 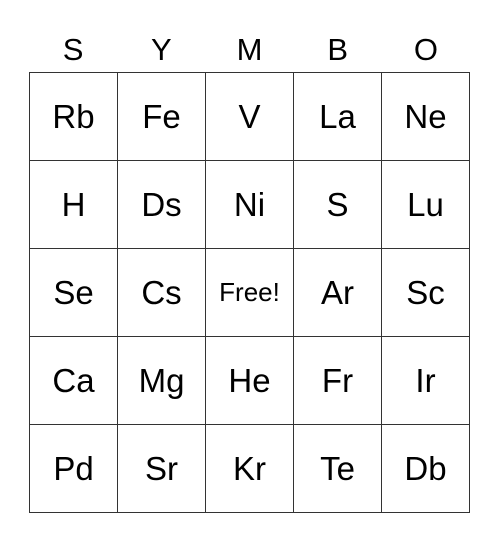 What do you see at coordinates (162, 205) in the screenshot?
I see `bingo-cell: Ds` at bounding box center [162, 205].